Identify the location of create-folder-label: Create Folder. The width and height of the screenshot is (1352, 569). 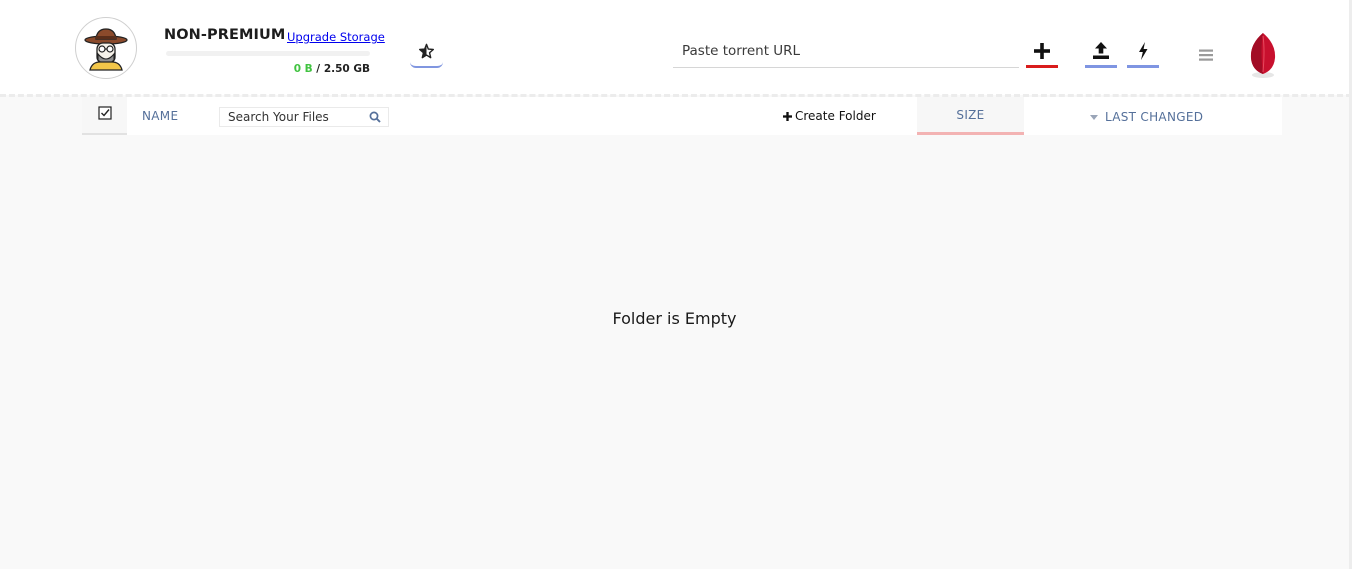
(835, 116).